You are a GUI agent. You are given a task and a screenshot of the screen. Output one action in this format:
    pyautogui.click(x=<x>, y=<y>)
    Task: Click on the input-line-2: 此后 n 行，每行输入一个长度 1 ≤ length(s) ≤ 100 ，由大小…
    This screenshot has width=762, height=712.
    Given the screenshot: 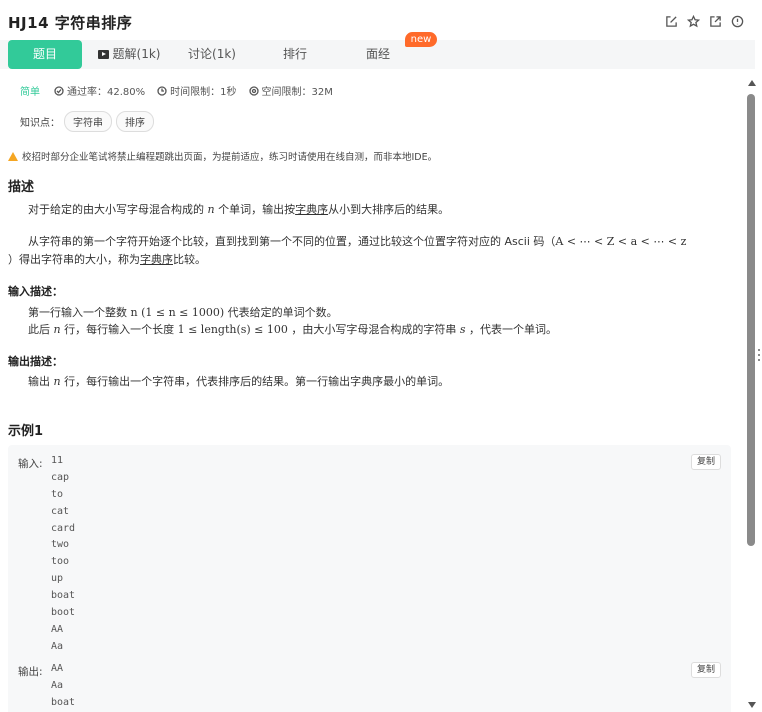 What is the action you would take?
    pyautogui.click(x=292, y=330)
    